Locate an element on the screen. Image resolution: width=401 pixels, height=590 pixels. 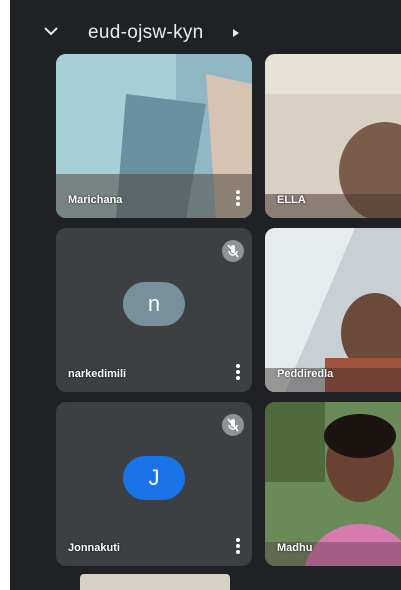
participant-tile: Madhu is located at coordinates (333, 484).